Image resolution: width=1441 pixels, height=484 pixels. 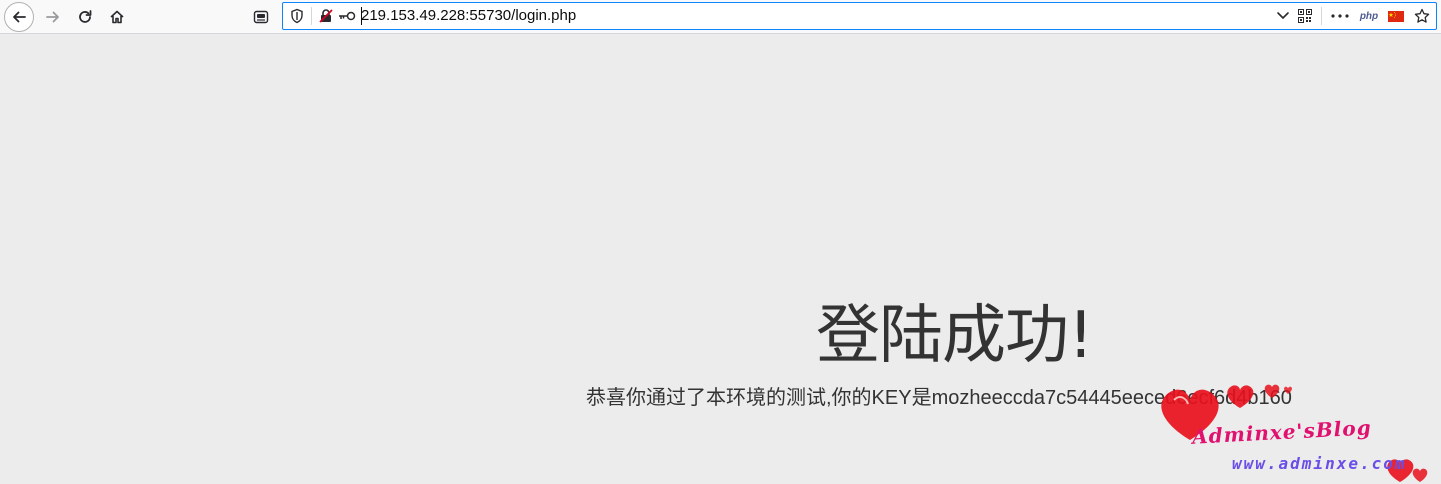 I want to click on reader-view-icon, so click(x=261, y=17).